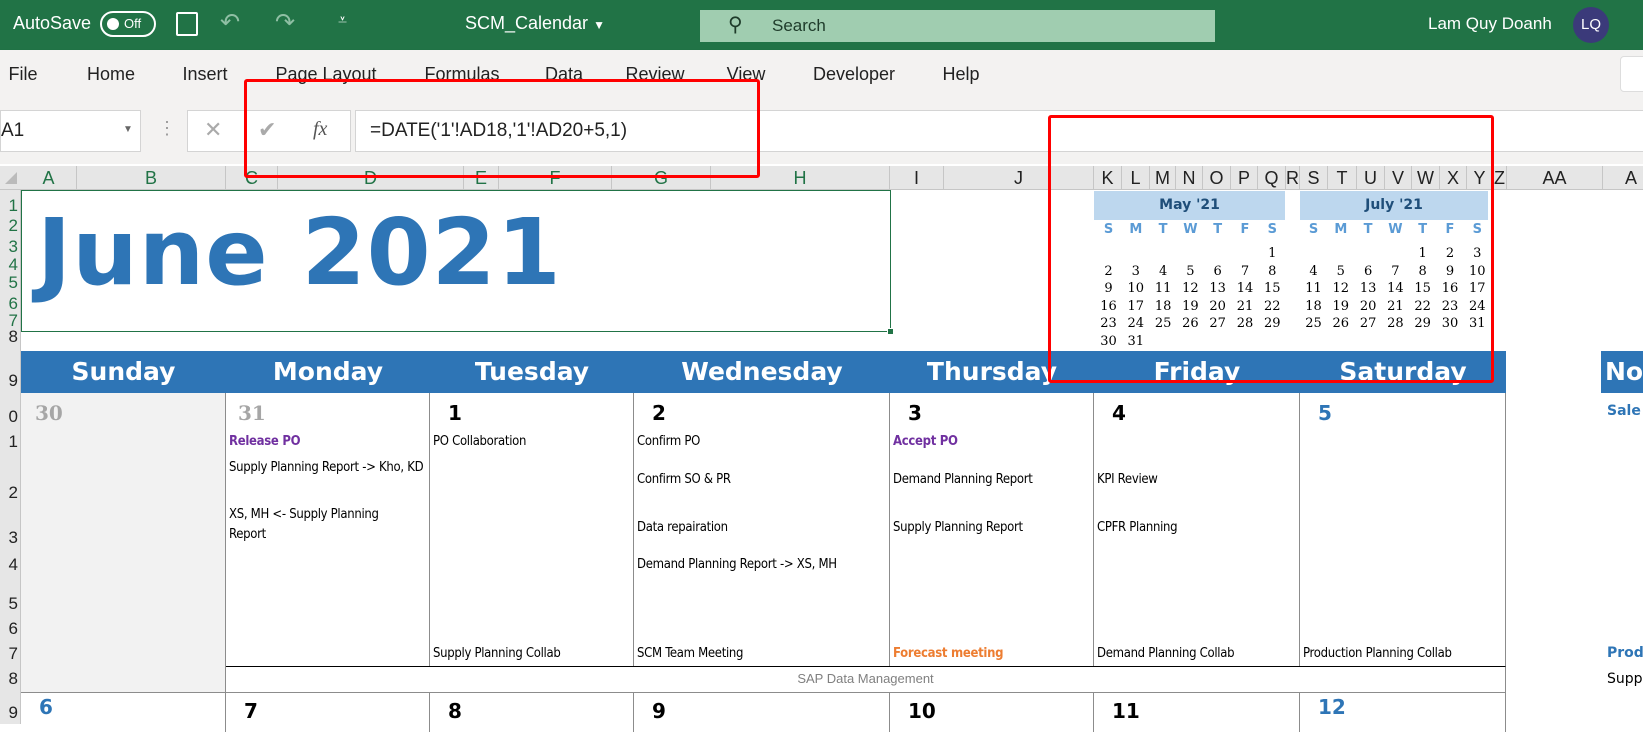 The image size is (1643, 732). I want to click on toggle-knob, so click(113, 24).